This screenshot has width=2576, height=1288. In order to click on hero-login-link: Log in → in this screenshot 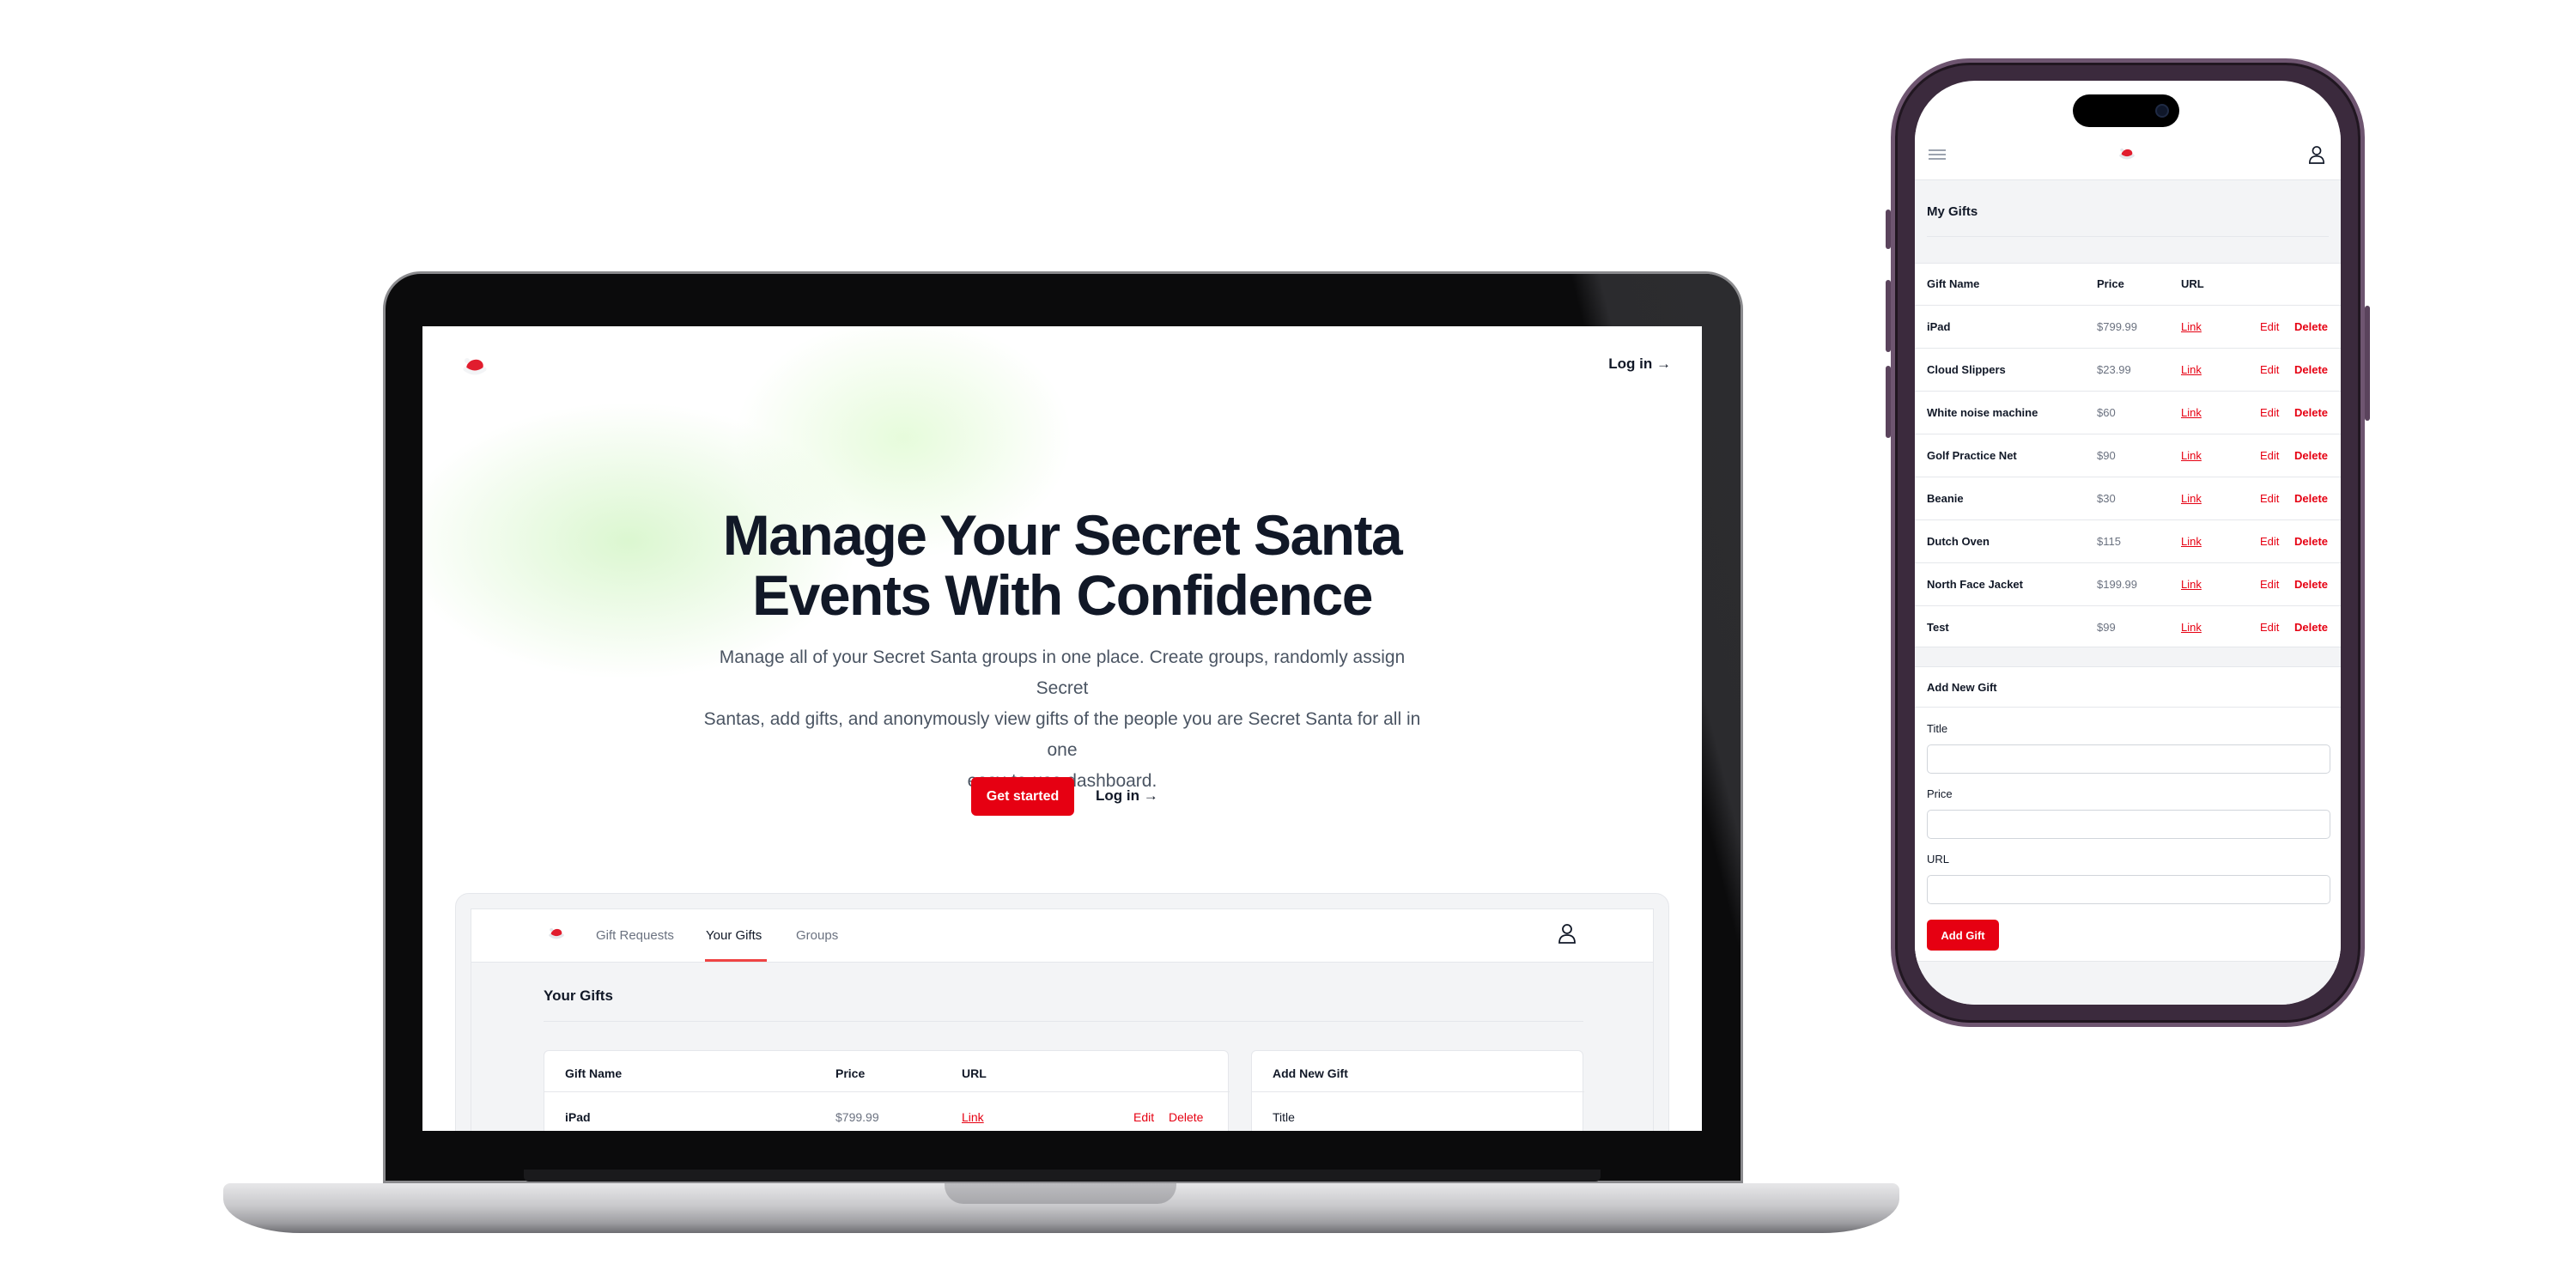, I will do `click(1127, 796)`.